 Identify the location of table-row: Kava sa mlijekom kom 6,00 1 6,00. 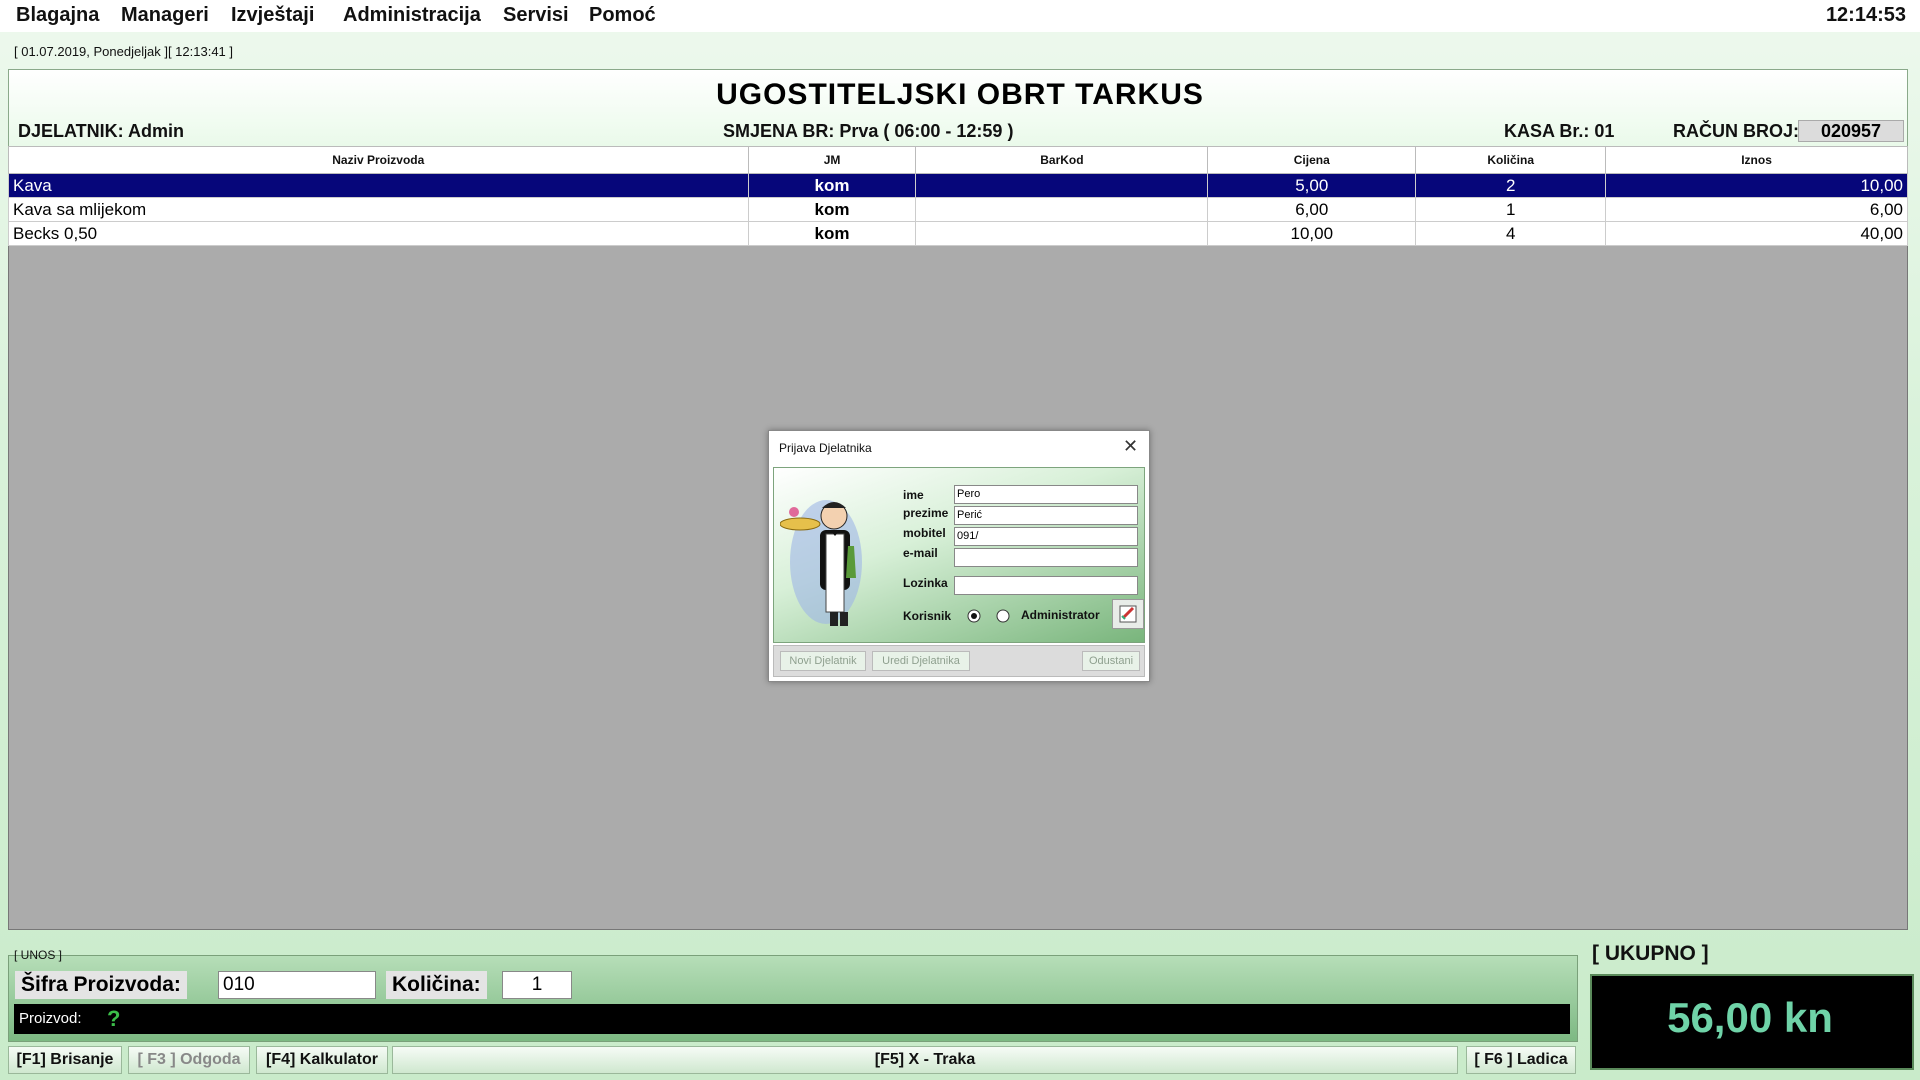
(958, 209).